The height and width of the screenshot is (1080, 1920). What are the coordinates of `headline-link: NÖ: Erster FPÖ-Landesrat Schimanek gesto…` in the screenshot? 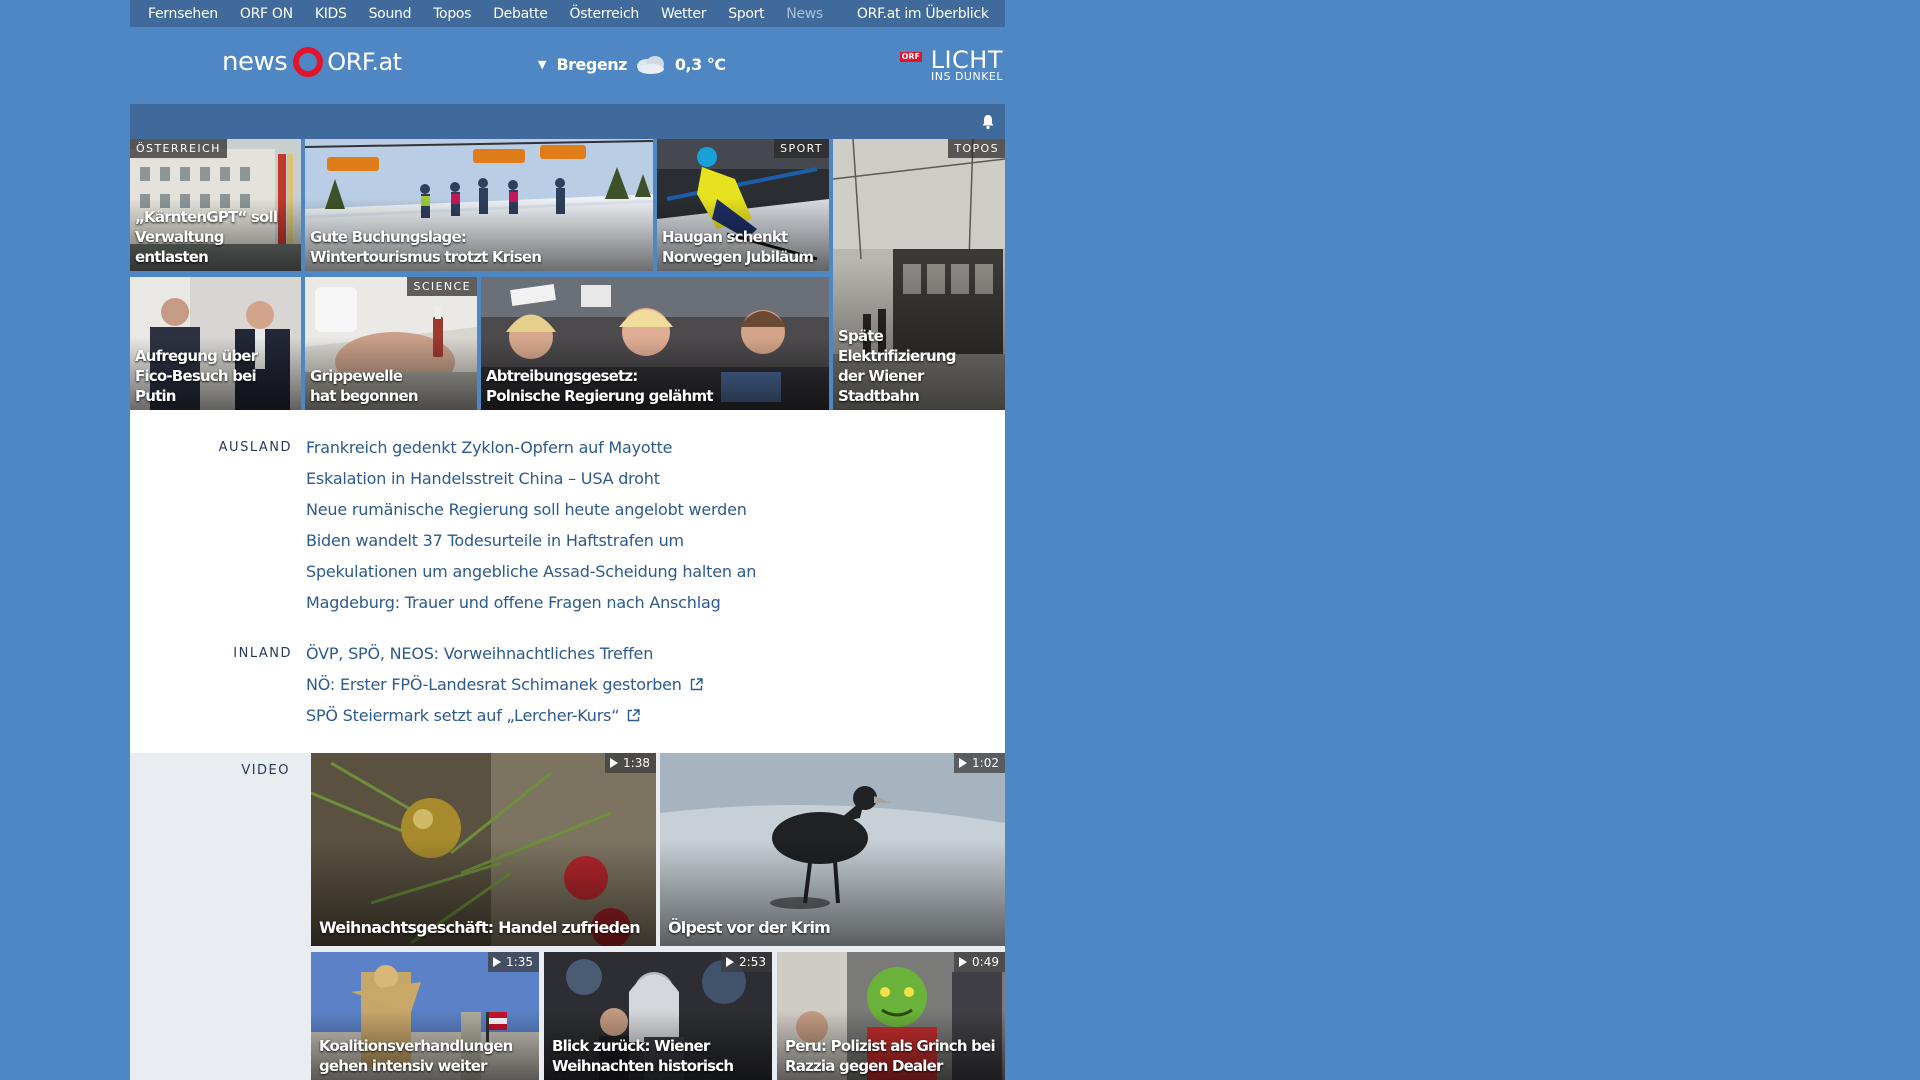 It's located at (504, 684).